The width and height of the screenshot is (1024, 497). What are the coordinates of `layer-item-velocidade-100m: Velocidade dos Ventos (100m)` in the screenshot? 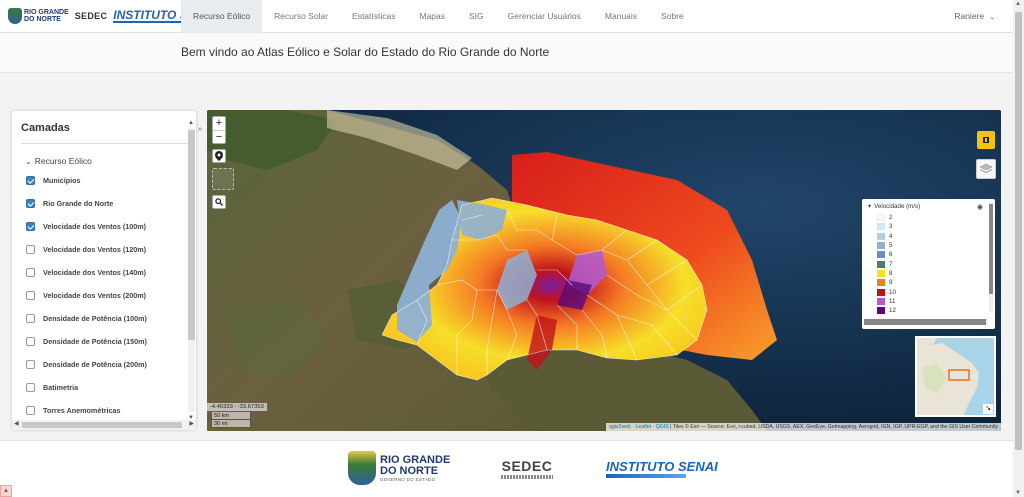 It's located at (107, 226).